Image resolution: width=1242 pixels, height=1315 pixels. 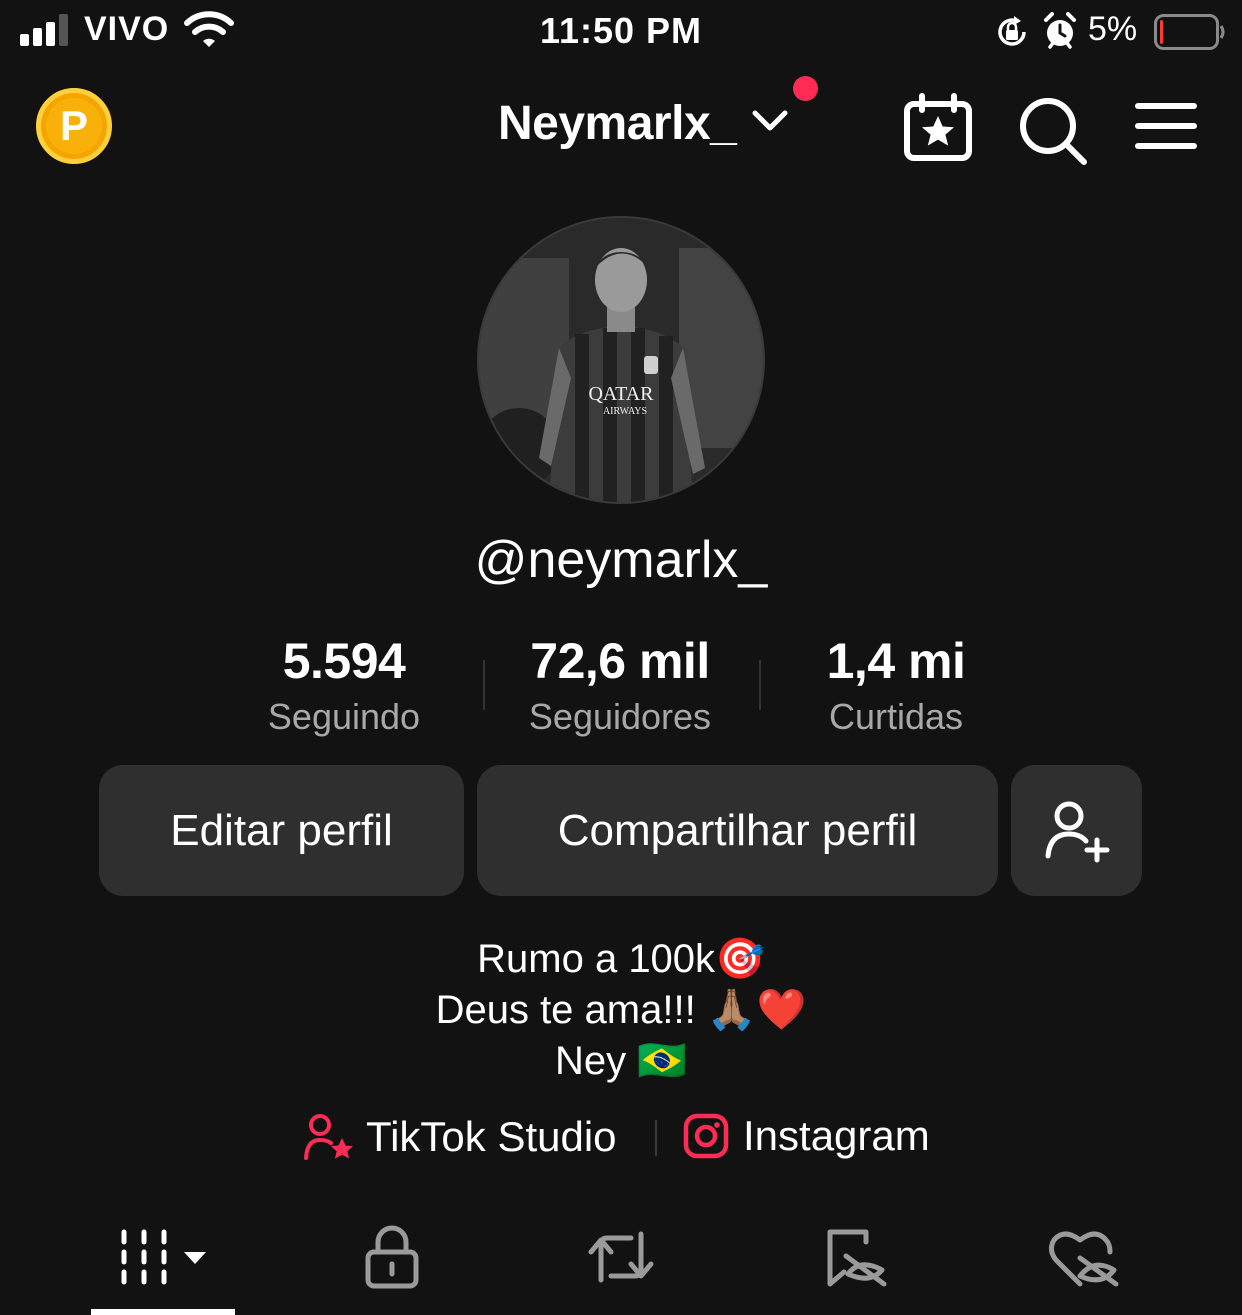 I want to click on coin-letter: P, so click(x=74, y=126).